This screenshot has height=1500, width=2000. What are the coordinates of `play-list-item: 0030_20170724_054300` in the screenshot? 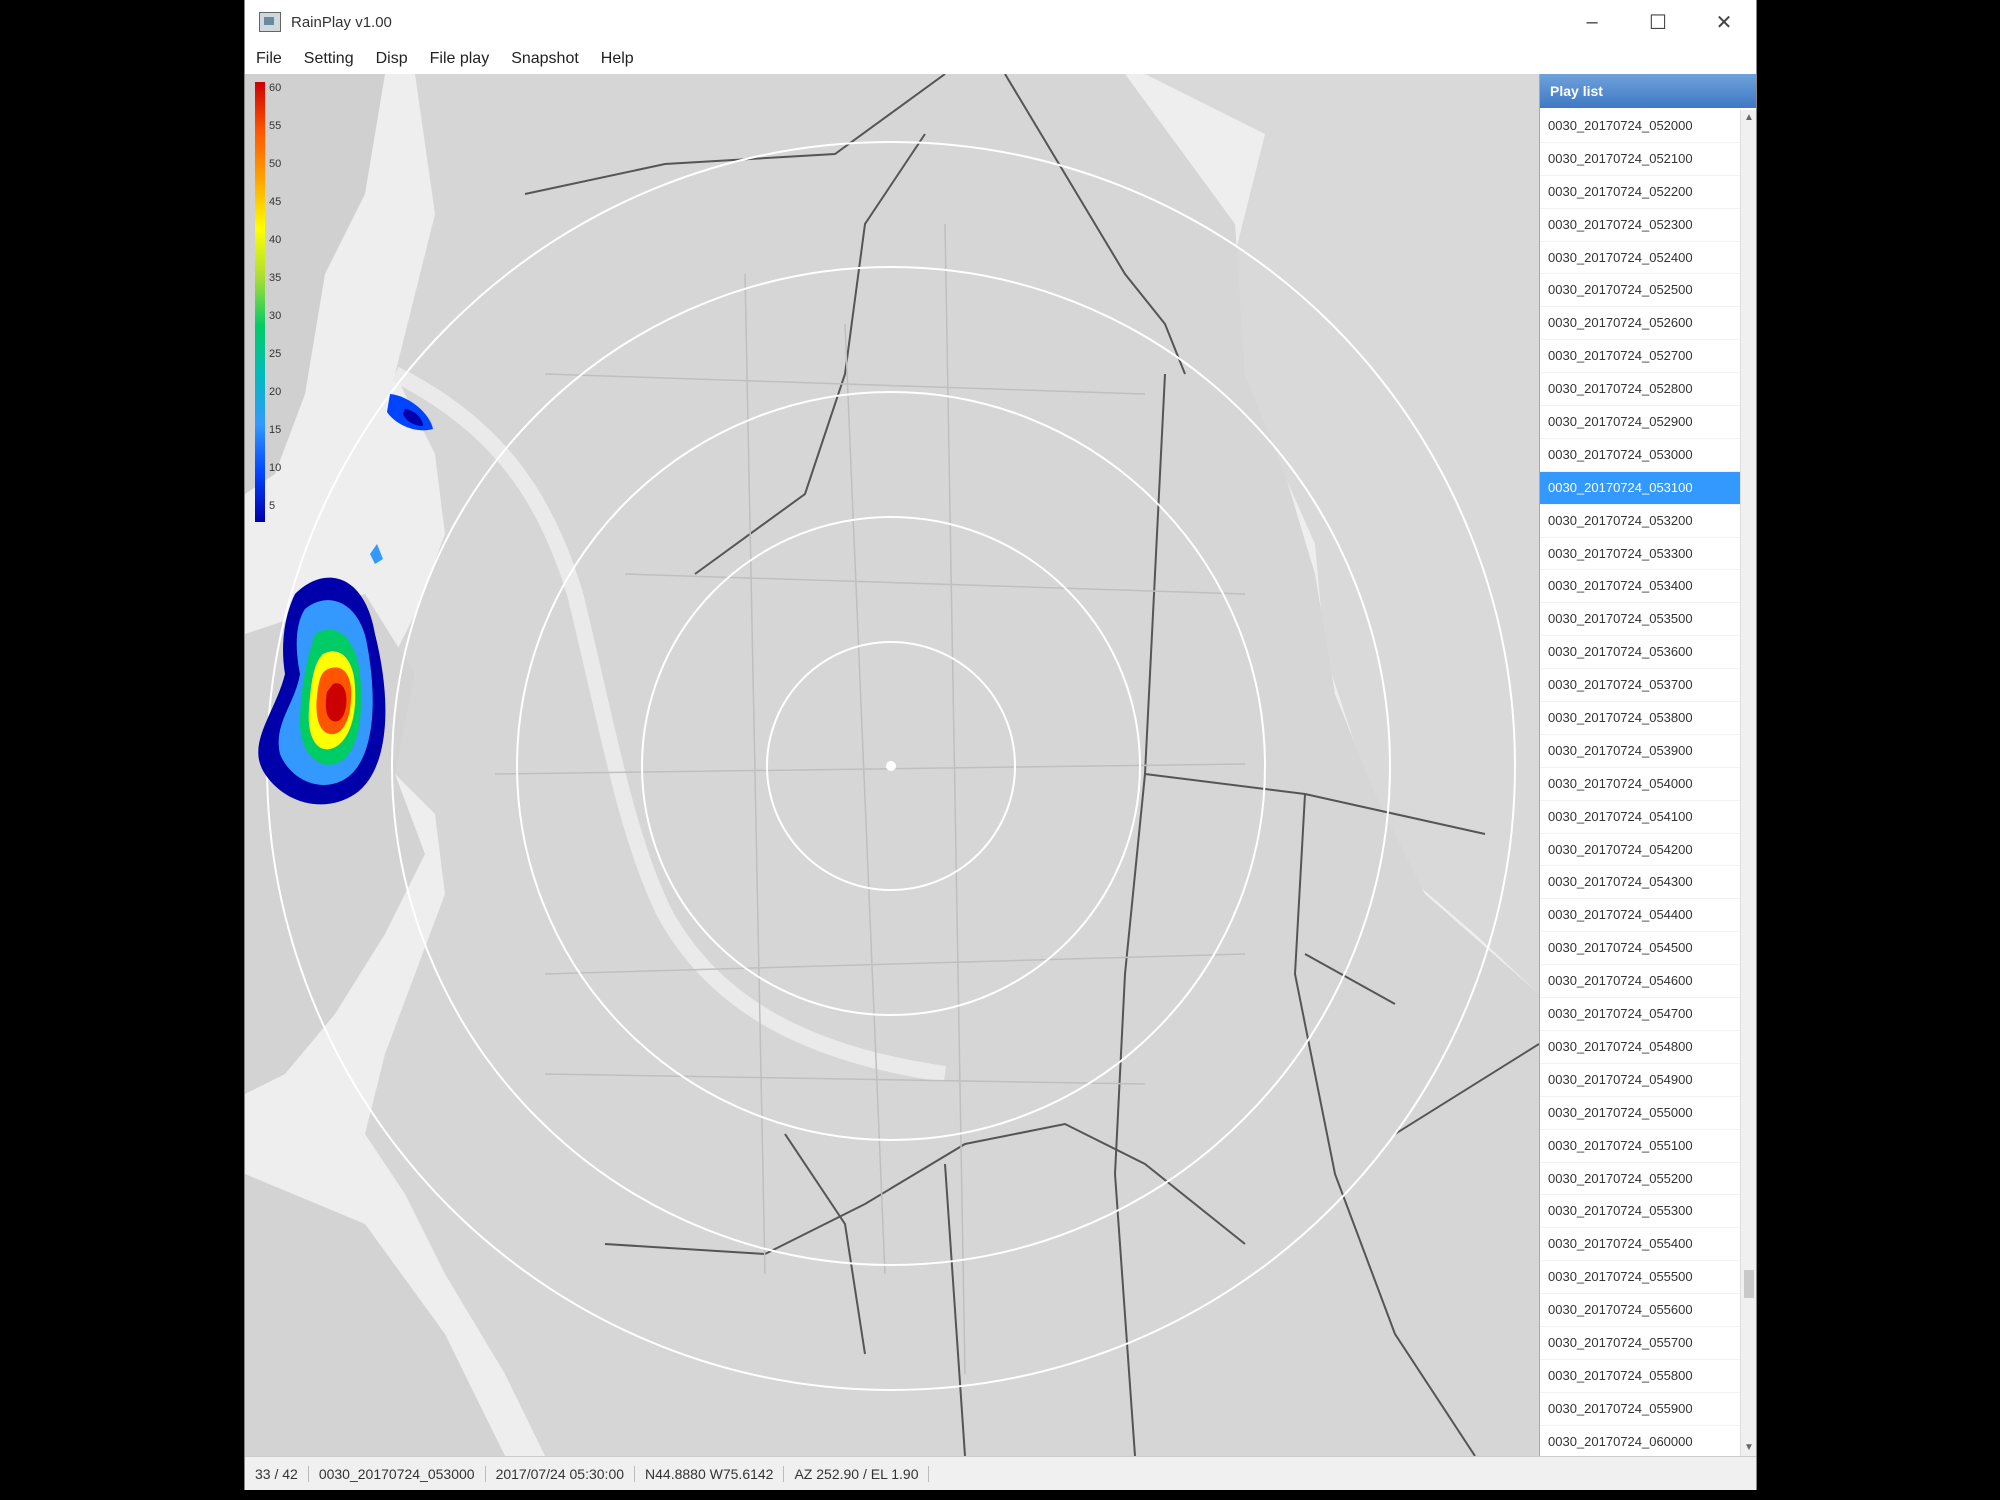 It's located at (1640, 883).